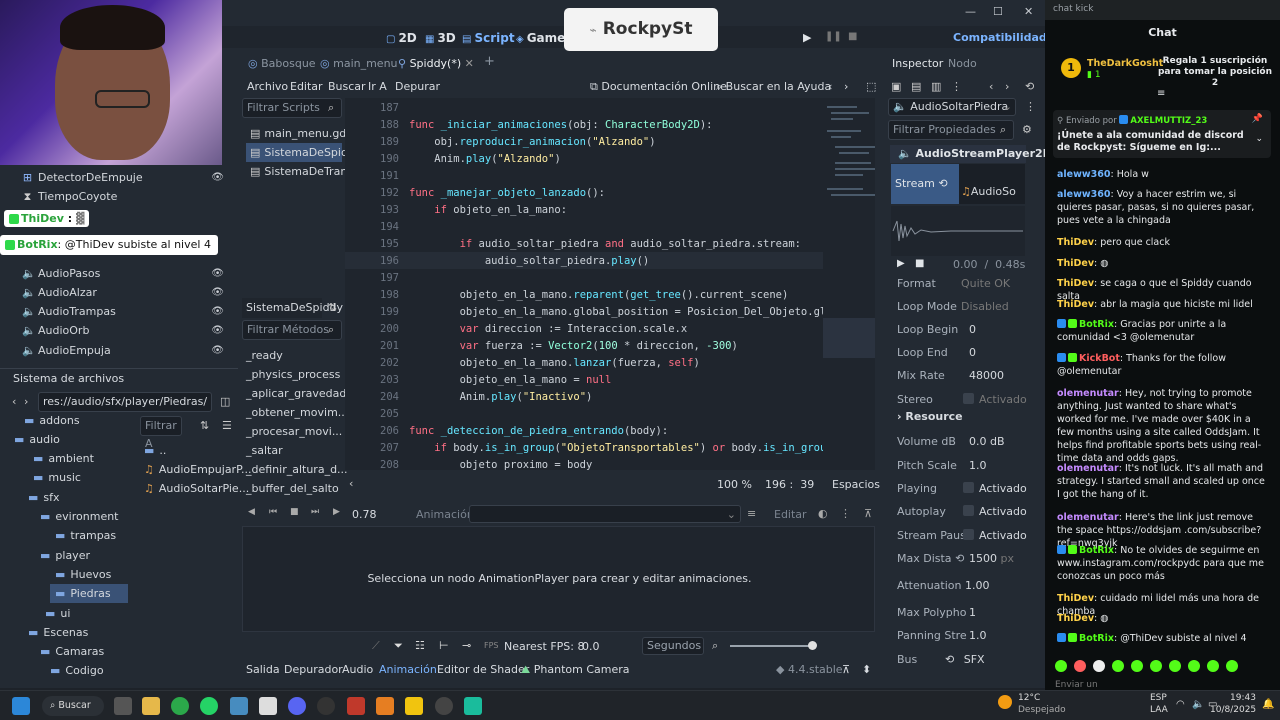  Describe the element at coordinates (85, 535) in the screenshot. I see `folder-item: ▬ trampas` at that location.